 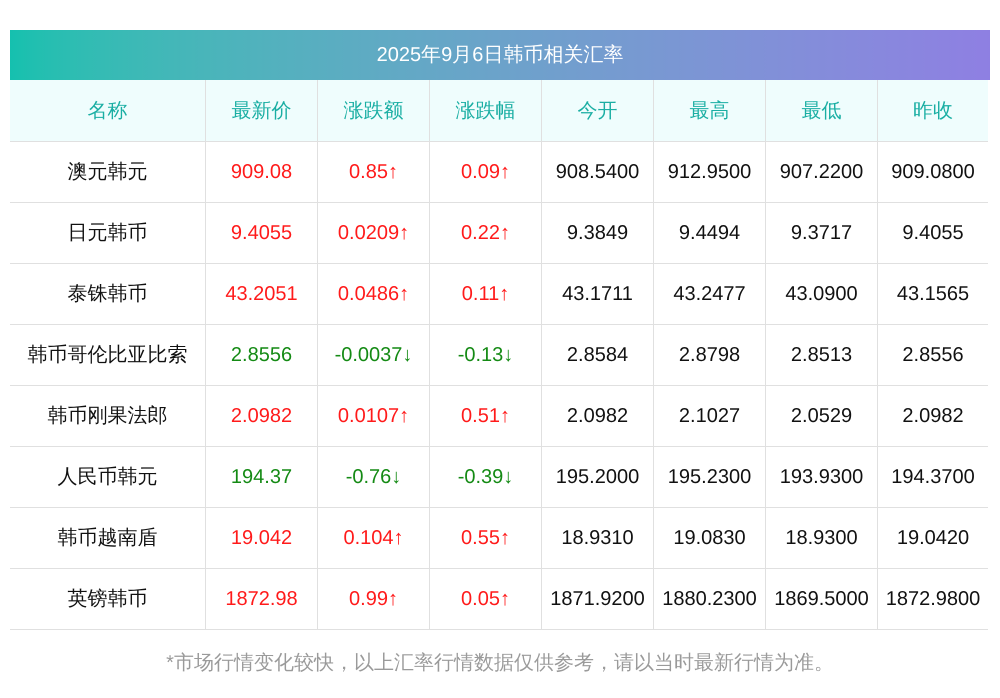 I want to click on table-title: 2025年9月6日韩币相关汇率, so click(x=500, y=55).